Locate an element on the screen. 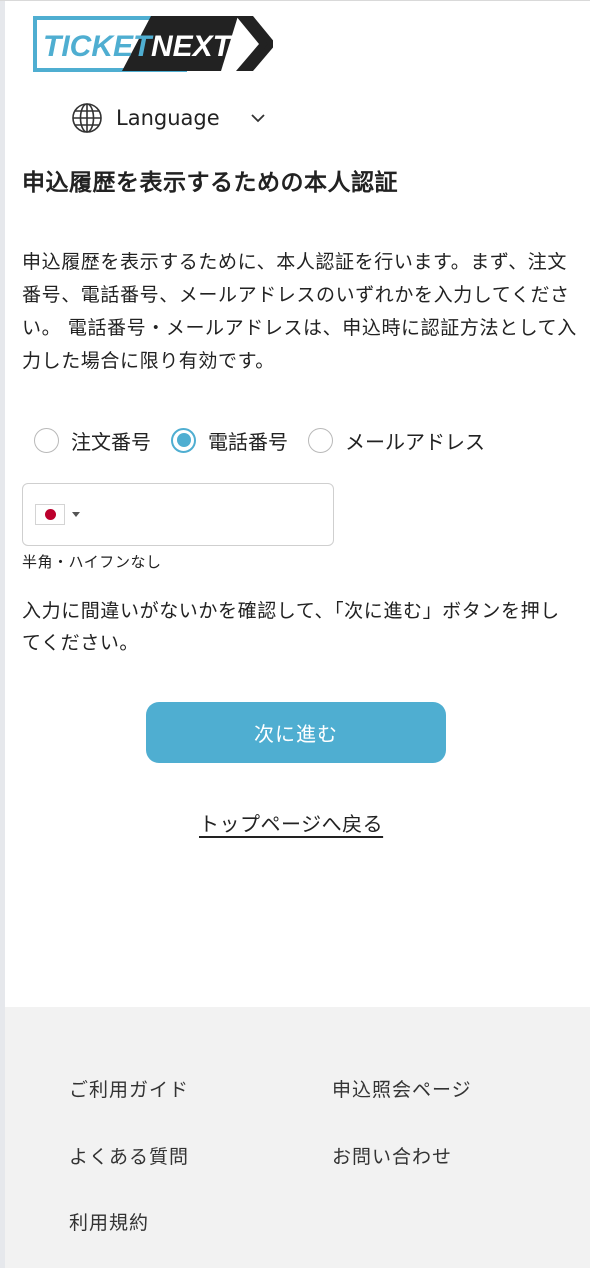 The image size is (590, 1268). radio-email: メールアドレス is located at coordinates (396, 440).